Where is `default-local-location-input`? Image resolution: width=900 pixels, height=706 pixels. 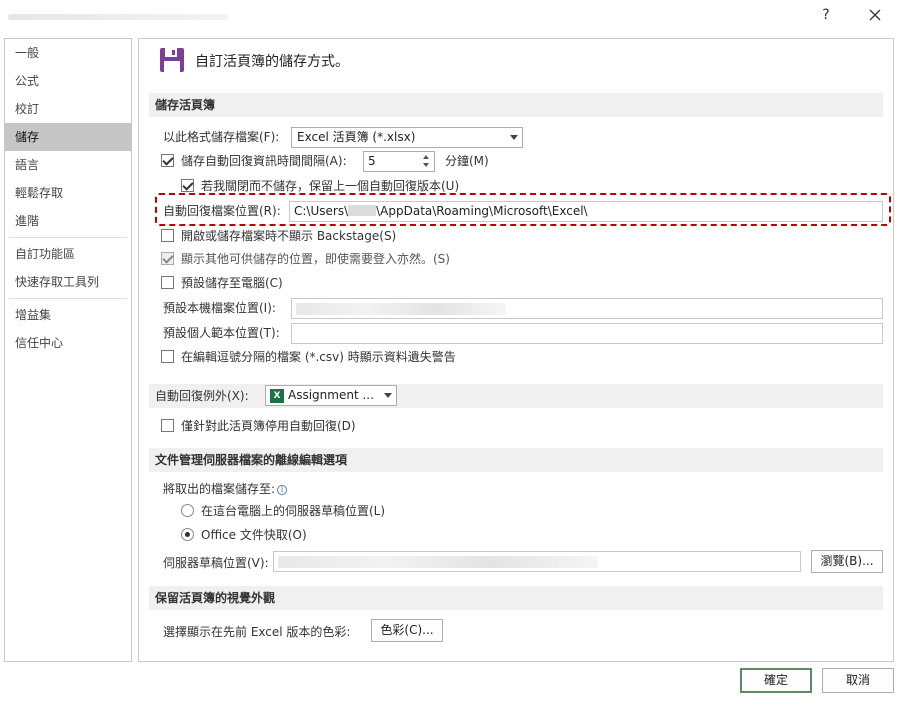 default-local-location-input is located at coordinates (587, 308).